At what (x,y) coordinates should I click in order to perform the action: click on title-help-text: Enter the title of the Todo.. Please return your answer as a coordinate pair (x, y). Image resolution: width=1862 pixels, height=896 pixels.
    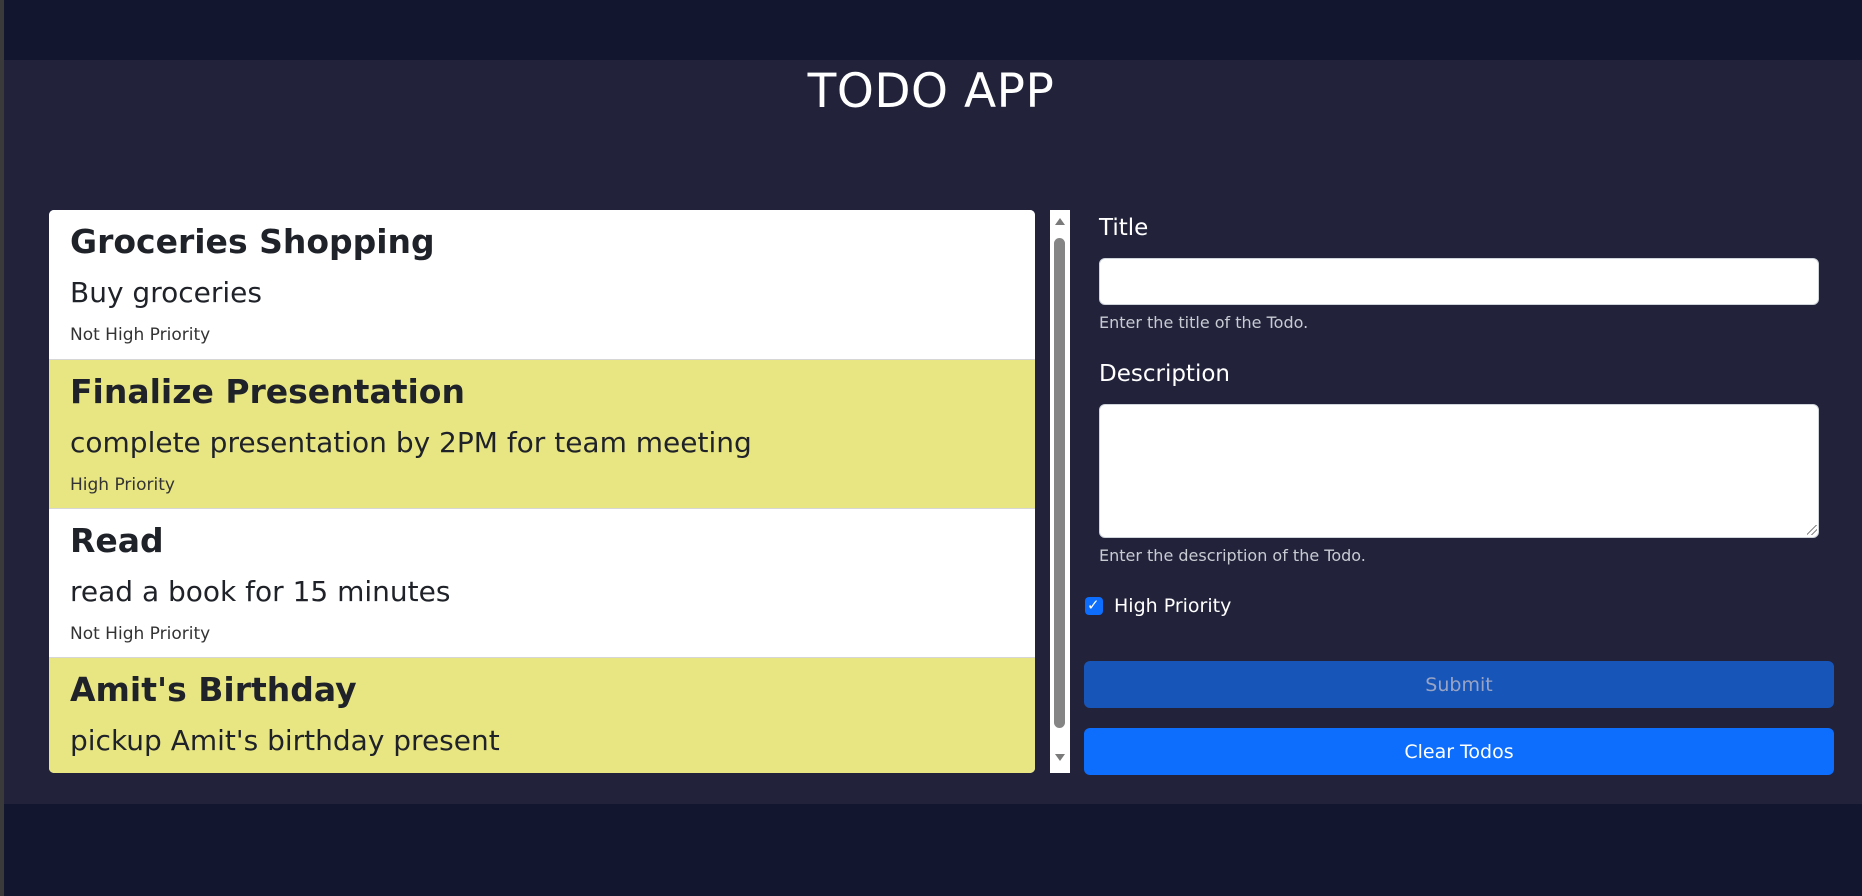
    Looking at the image, I should click on (1204, 322).